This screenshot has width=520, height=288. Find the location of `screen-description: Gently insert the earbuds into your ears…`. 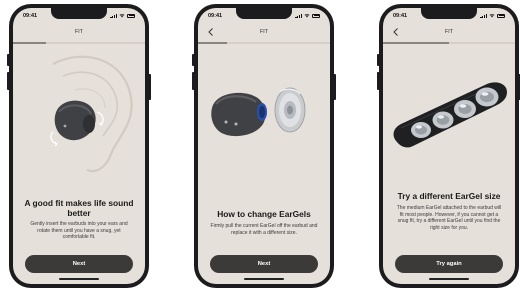

screen-description: Gently insert the earbuds into your ears… is located at coordinates (79, 231).